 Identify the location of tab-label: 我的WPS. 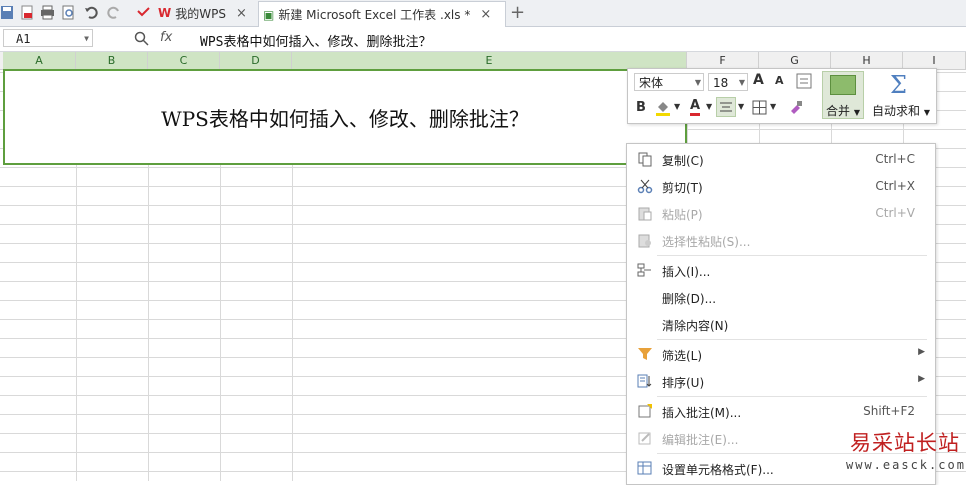
(200, 13).